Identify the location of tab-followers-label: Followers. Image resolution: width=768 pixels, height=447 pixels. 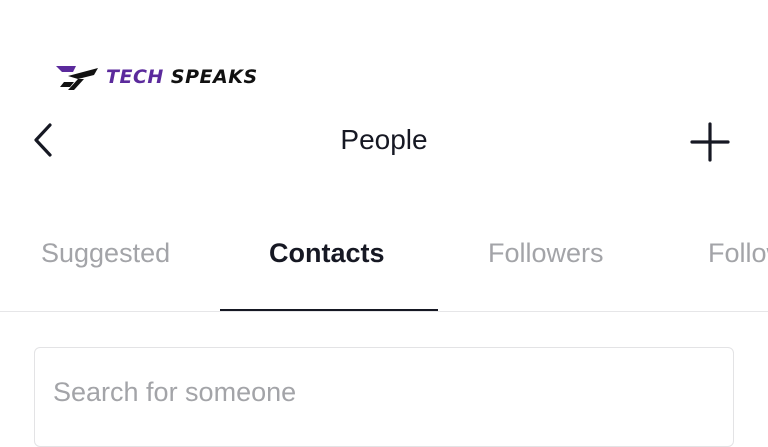
(546, 253).